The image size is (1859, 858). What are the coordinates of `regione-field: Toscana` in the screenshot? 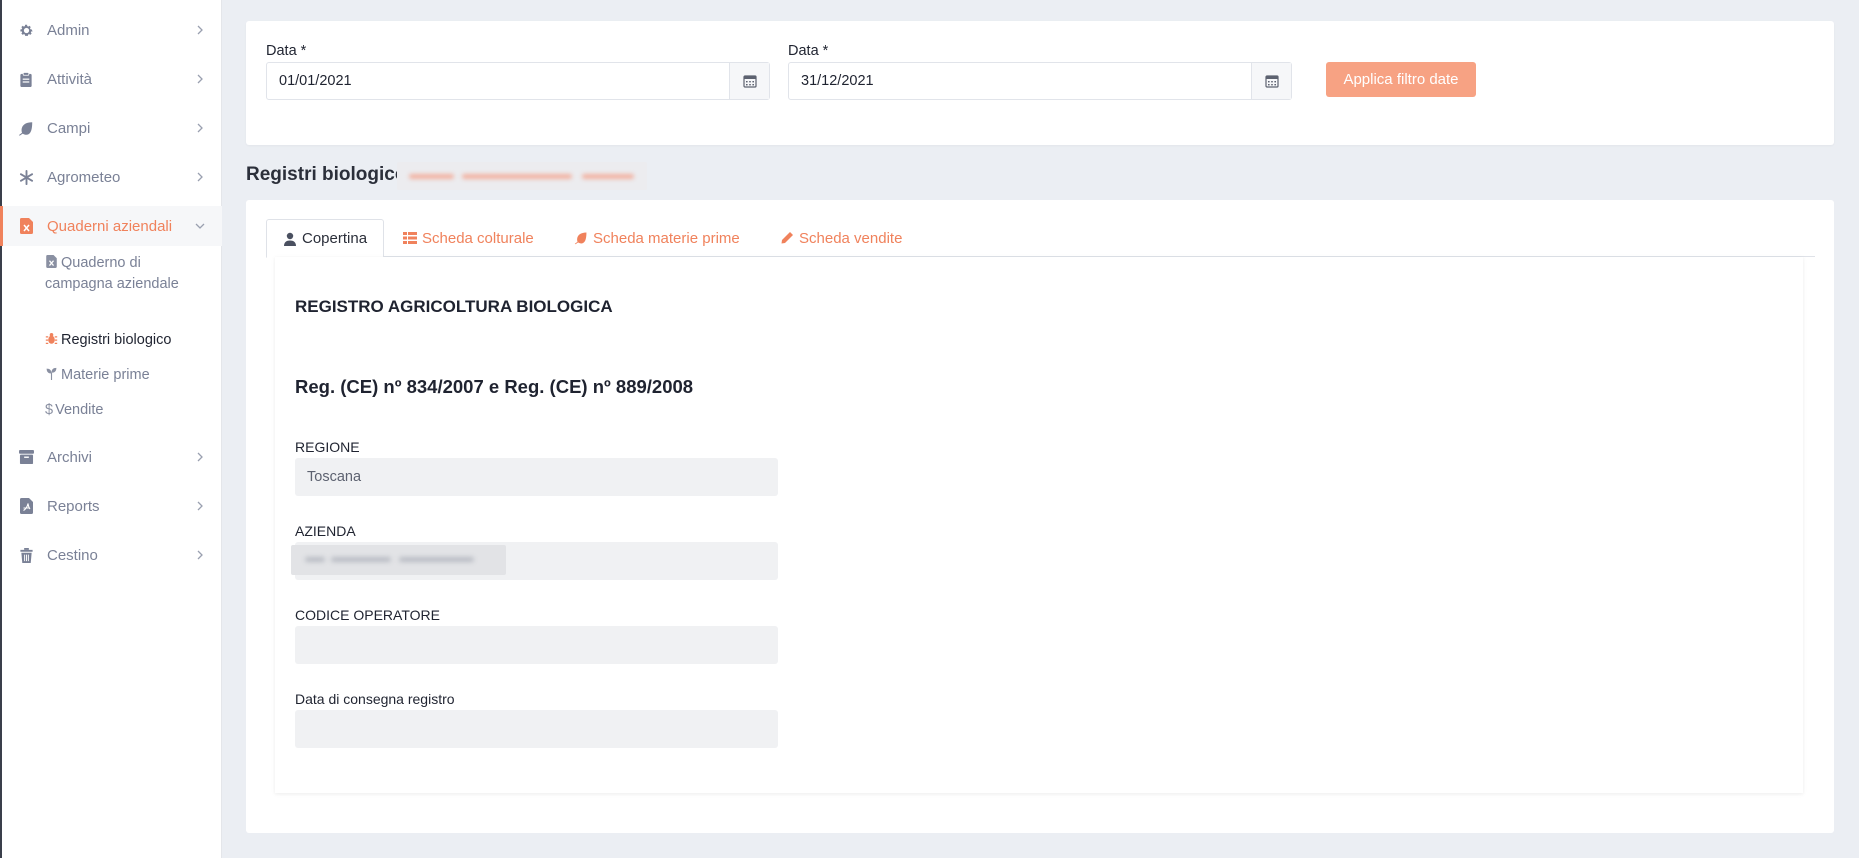 It's located at (536, 477).